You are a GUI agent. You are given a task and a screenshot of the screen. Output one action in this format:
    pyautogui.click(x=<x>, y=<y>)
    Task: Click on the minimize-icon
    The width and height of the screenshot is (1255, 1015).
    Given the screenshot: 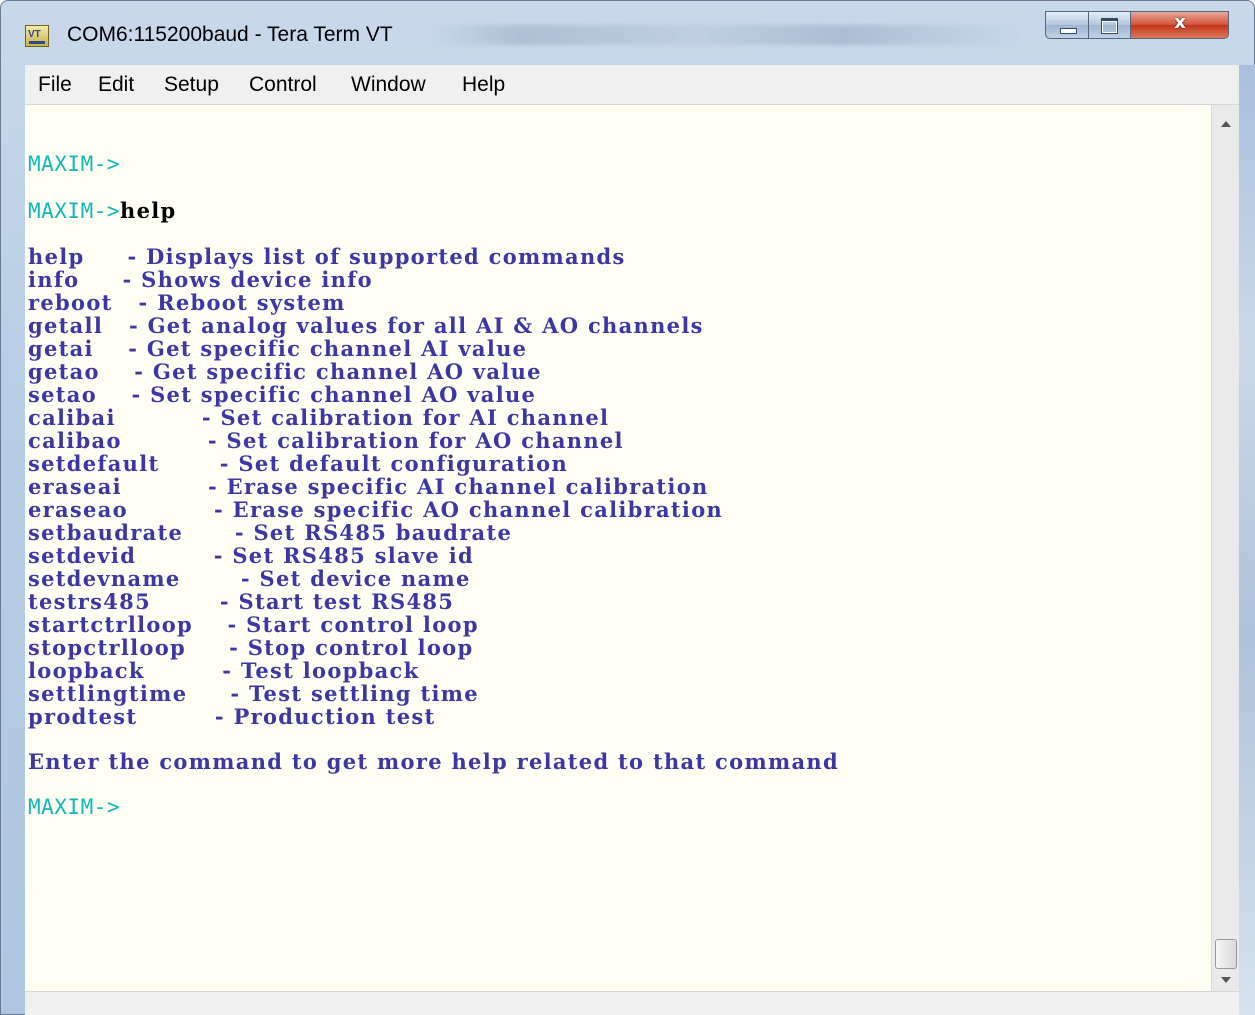 What is the action you would take?
    pyautogui.click(x=1068, y=31)
    